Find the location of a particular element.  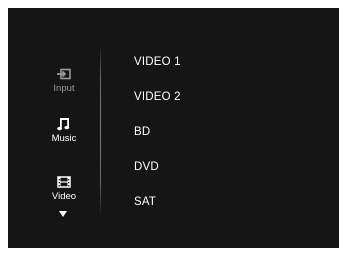

sidebar-item-label: Input is located at coordinates (64, 88).